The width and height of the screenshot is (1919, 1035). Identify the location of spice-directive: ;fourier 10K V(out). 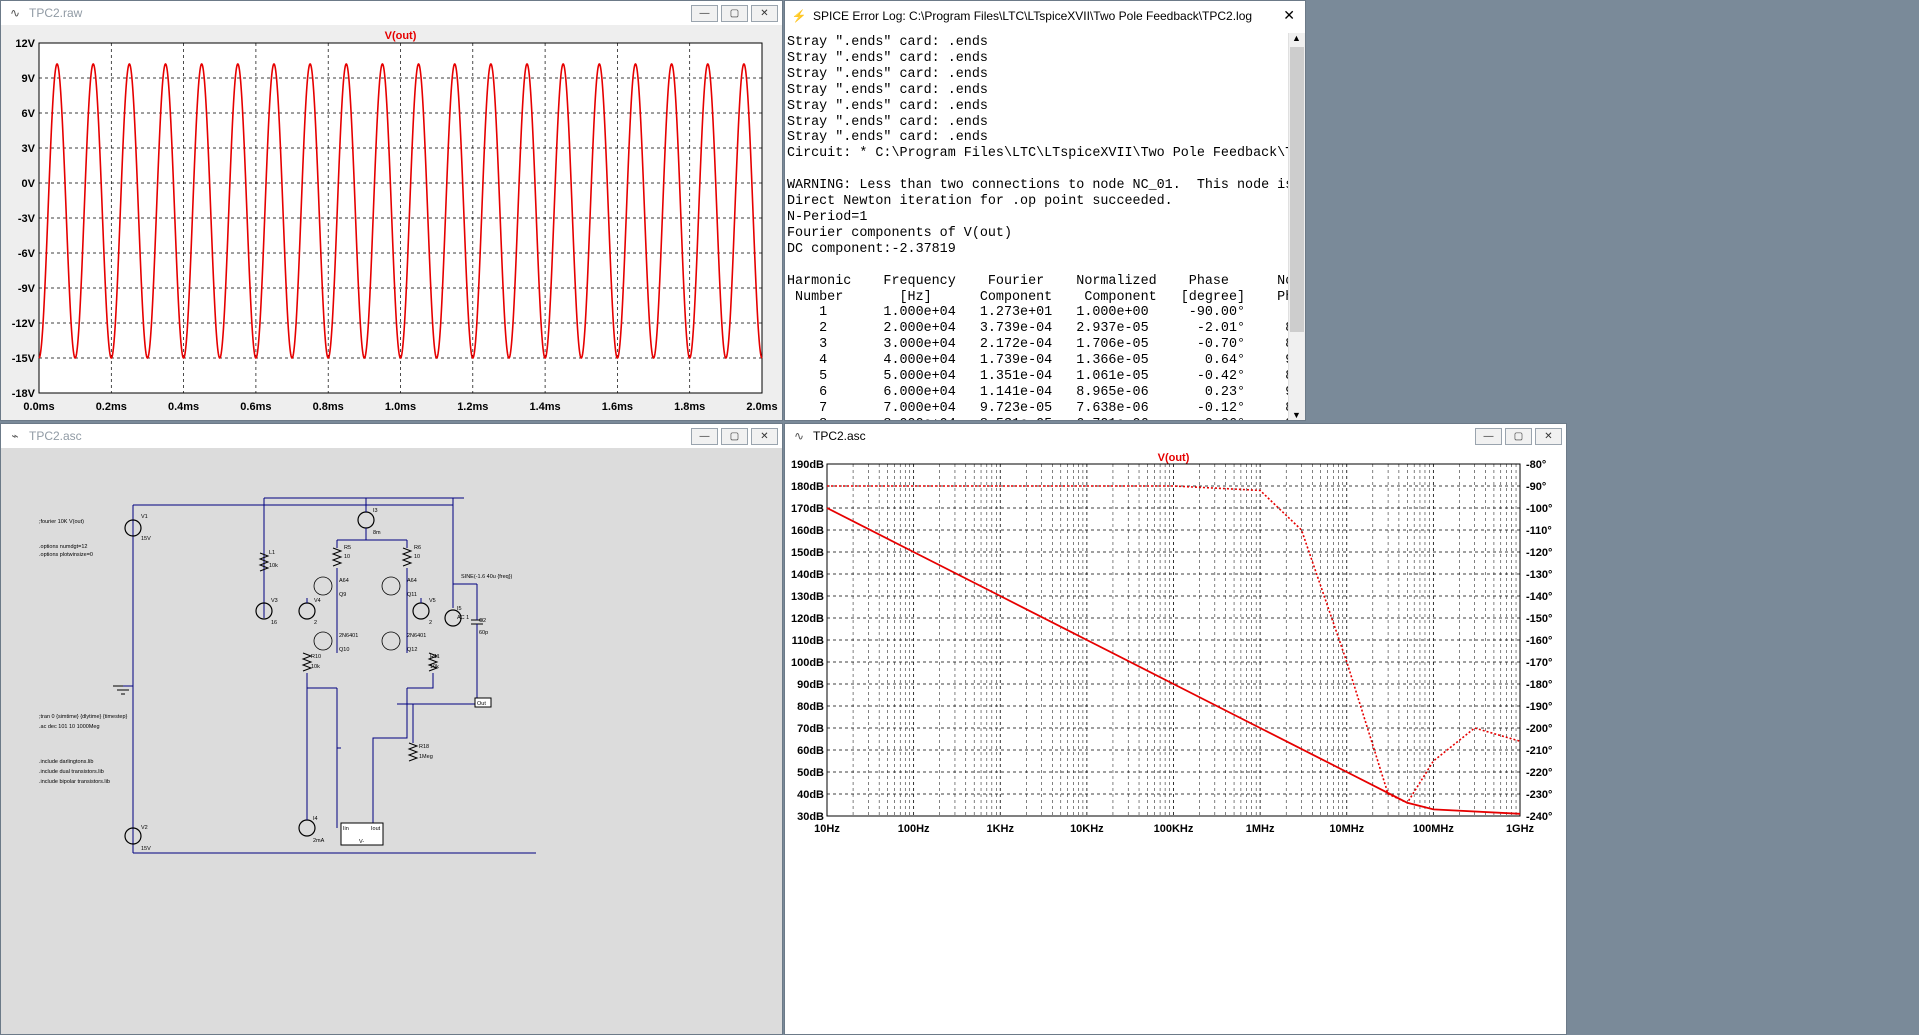
(61, 522).